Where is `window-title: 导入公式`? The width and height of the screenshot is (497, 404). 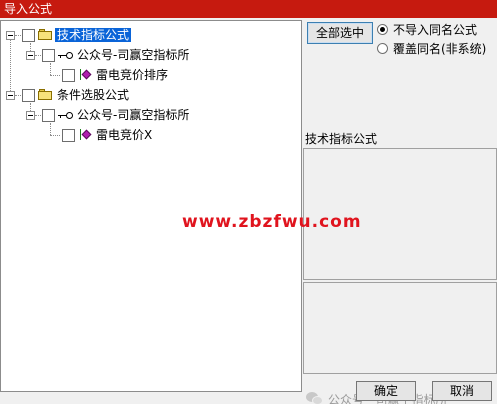 window-title: 导入公式 is located at coordinates (28, 9).